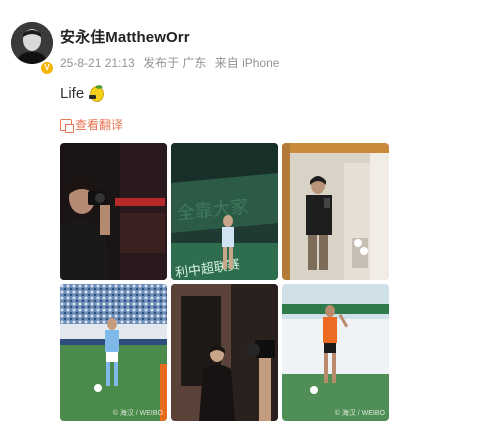 The image size is (500, 440). I want to click on post-meta: 25-8-21 21:13 发布于 广东 来自 iPhone, so click(172, 62).